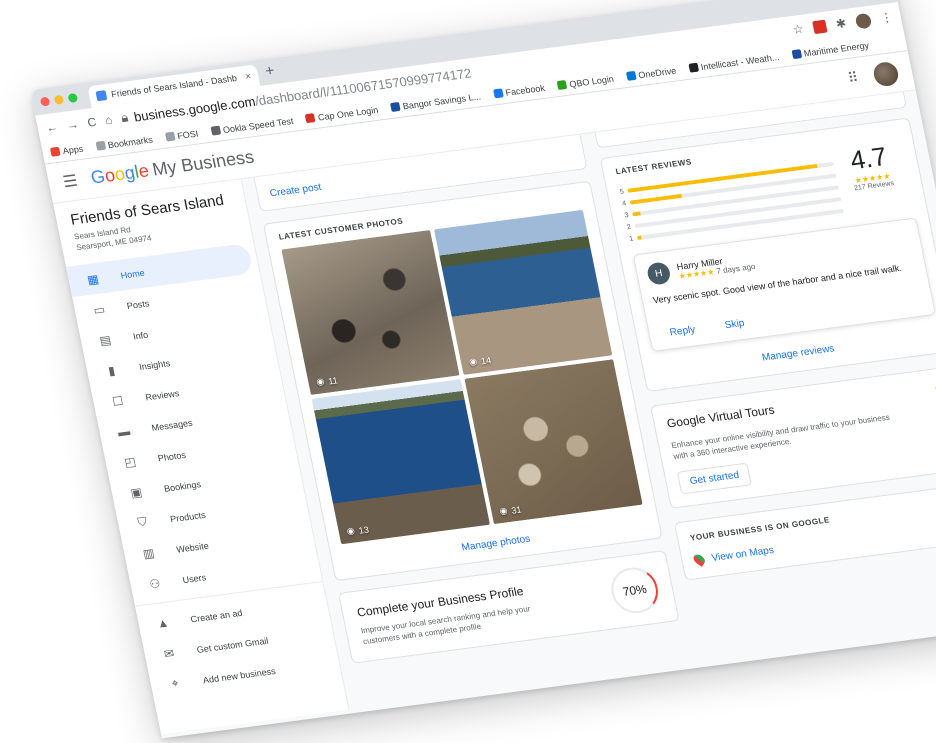 This screenshot has width=936, height=743. Describe the element at coordinates (295, 191) in the screenshot. I see `create-post-button: Create post` at that location.